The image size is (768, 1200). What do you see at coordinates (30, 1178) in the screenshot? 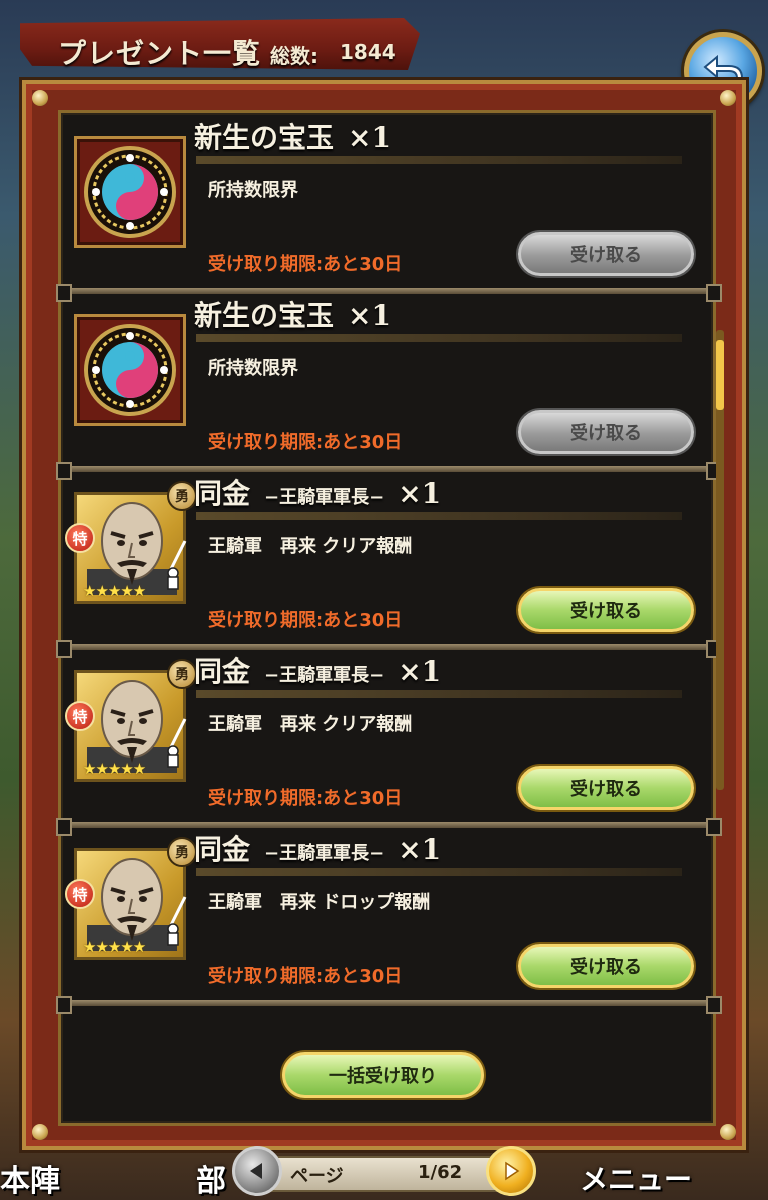
I see `nav-honjin: 本陣` at bounding box center [30, 1178].